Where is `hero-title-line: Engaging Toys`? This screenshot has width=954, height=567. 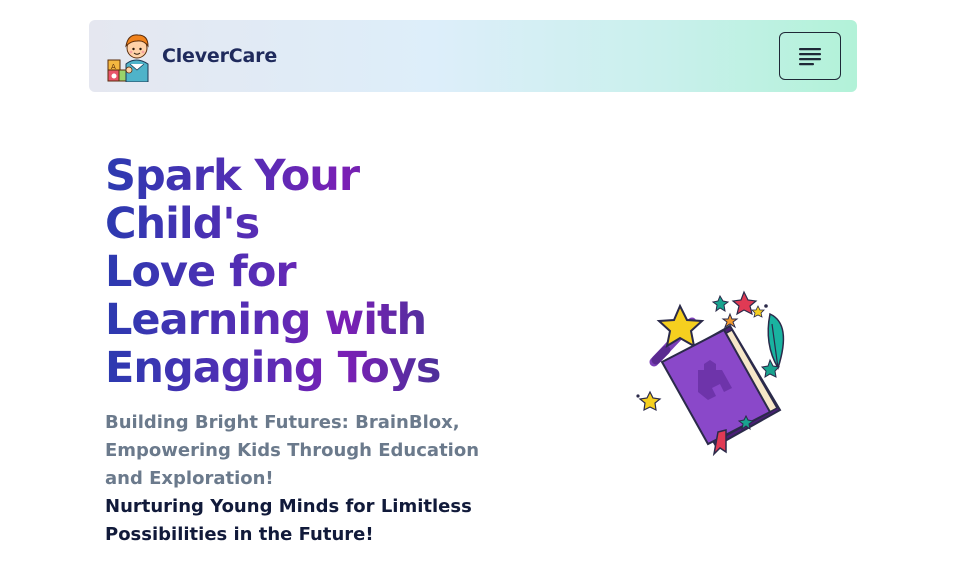 hero-title-line: Engaging Toys is located at coordinates (273, 368).